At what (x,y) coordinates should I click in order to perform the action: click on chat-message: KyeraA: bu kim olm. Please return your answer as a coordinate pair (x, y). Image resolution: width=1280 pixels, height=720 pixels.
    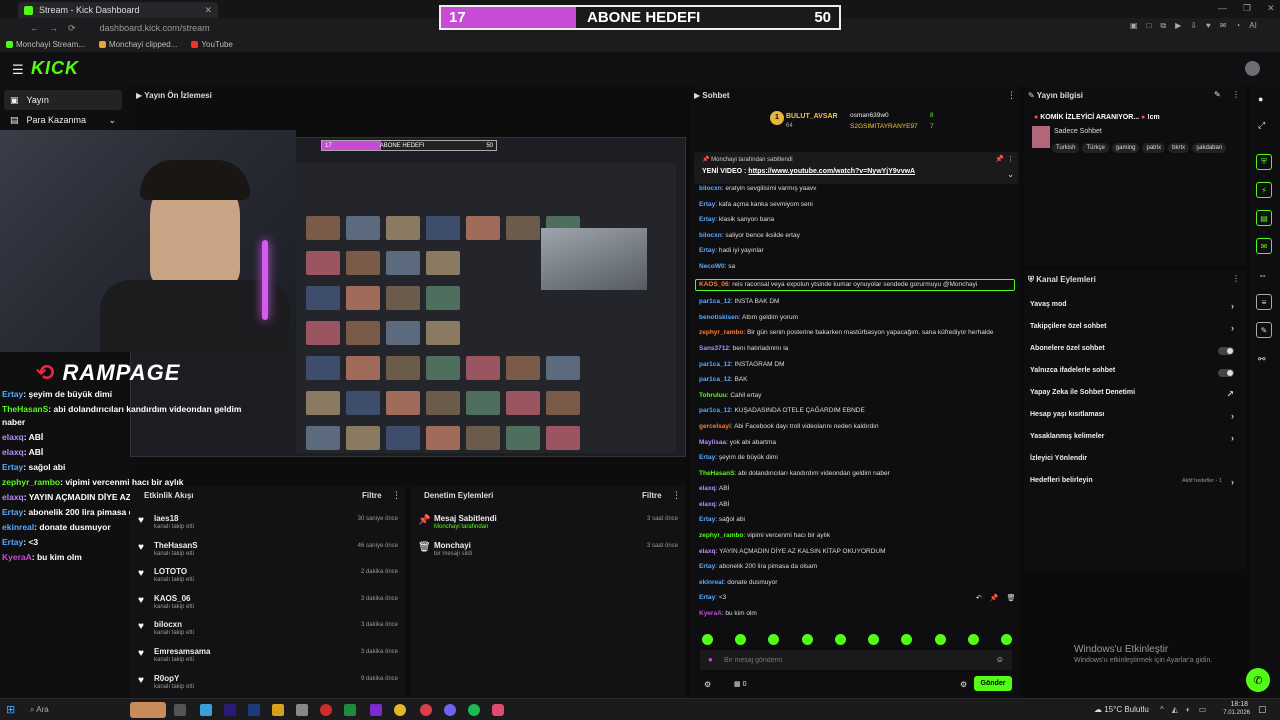
    Looking at the image, I should click on (857, 614).